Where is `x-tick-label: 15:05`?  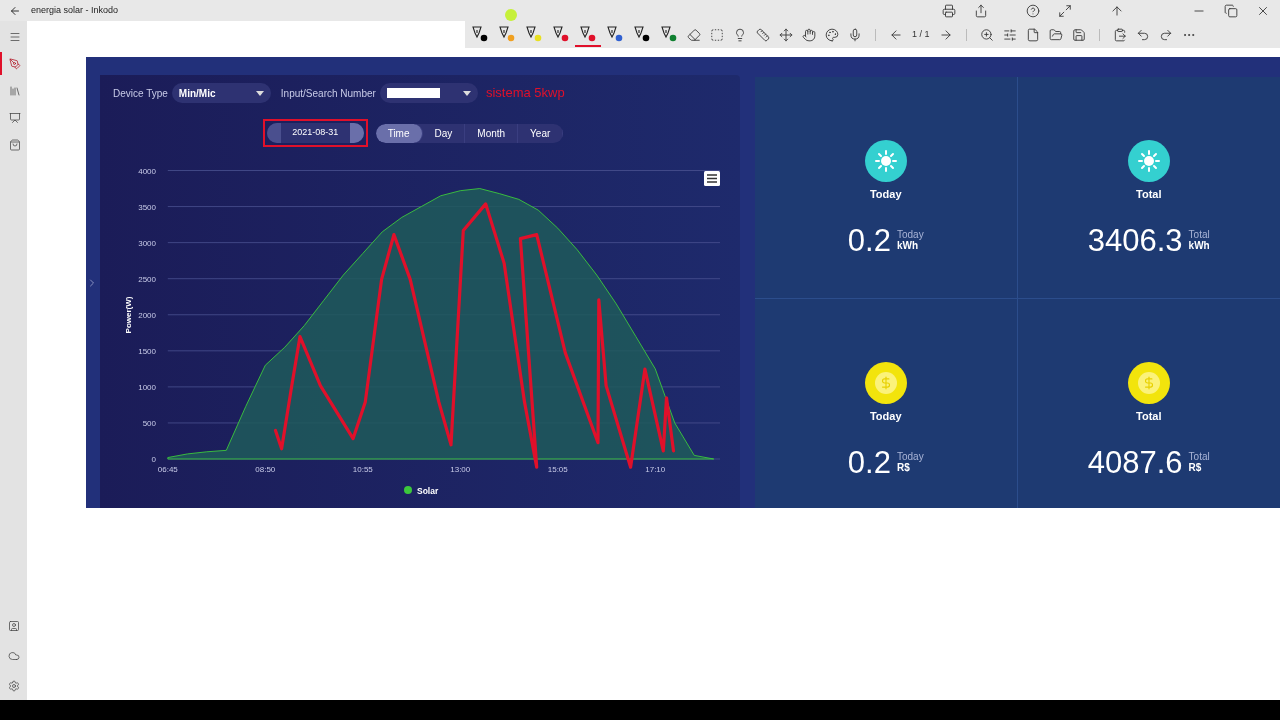
x-tick-label: 15:05 is located at coordinates (557, 469).